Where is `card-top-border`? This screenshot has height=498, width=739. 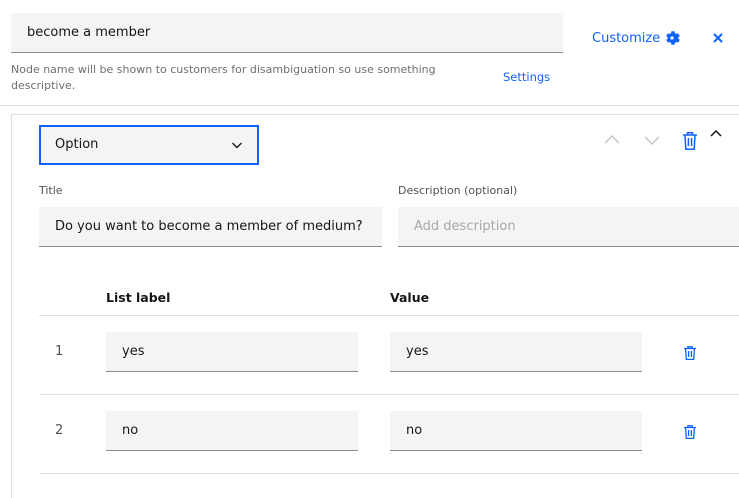
card-top-border is located at coordinates (375, 114).